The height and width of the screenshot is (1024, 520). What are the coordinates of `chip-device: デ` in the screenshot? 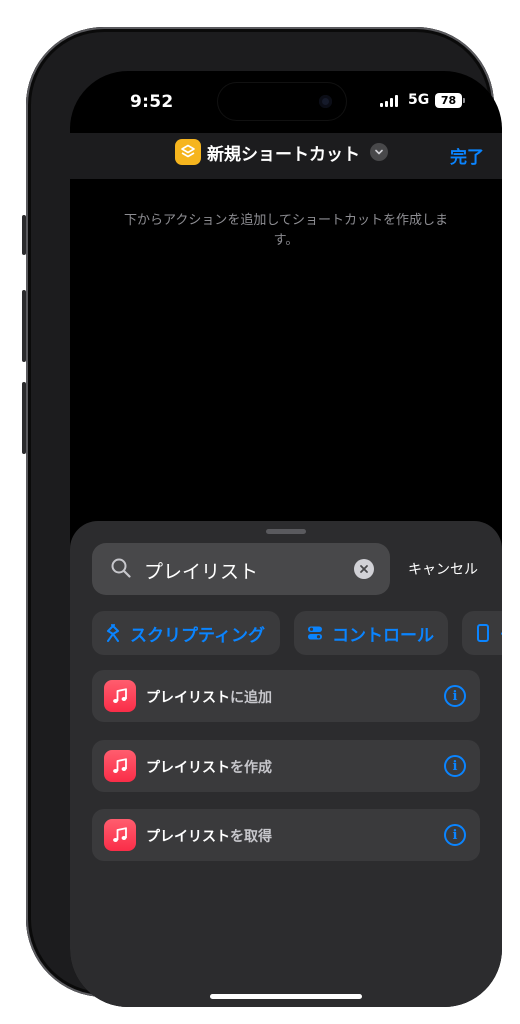 It's located at (482, 633).